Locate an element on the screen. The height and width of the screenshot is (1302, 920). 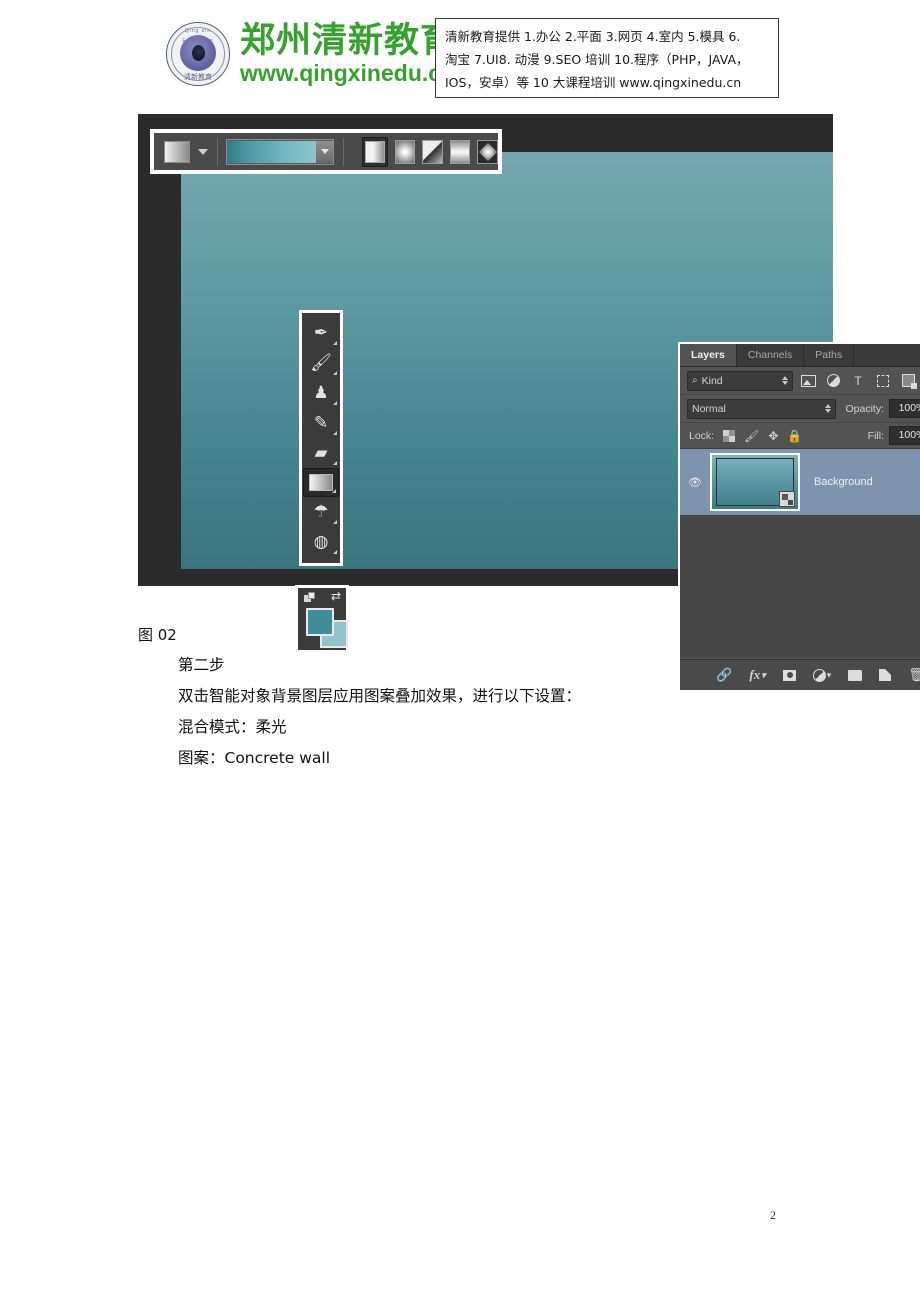
brand-text: 郑州清新教育 www.qingxinedu.cn is located at coordinates (348, 54).